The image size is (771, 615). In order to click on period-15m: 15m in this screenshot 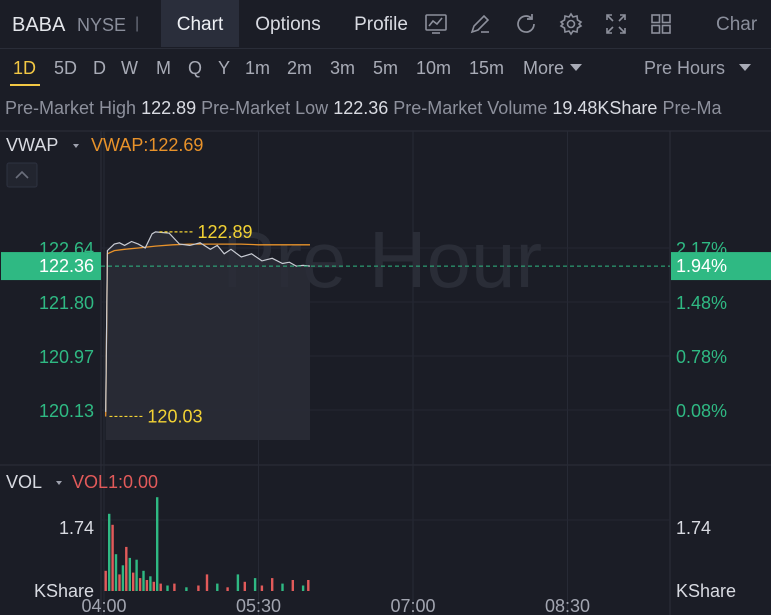, I will do `click(486, 68)`.